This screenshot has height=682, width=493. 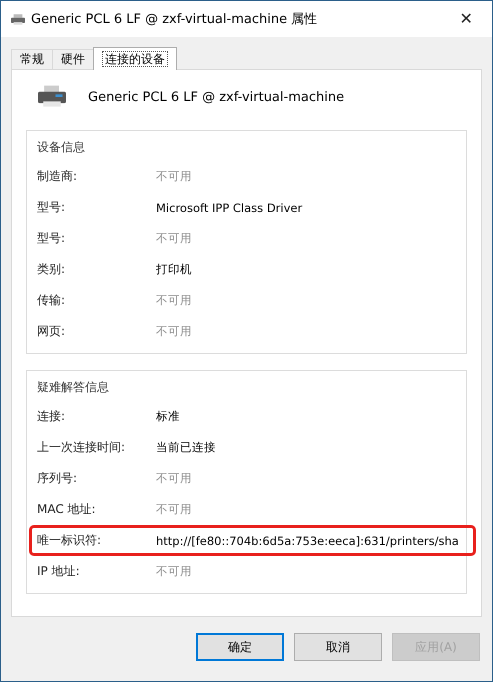 I want to click on field-label: 类别:, so click(x=51, y=269).